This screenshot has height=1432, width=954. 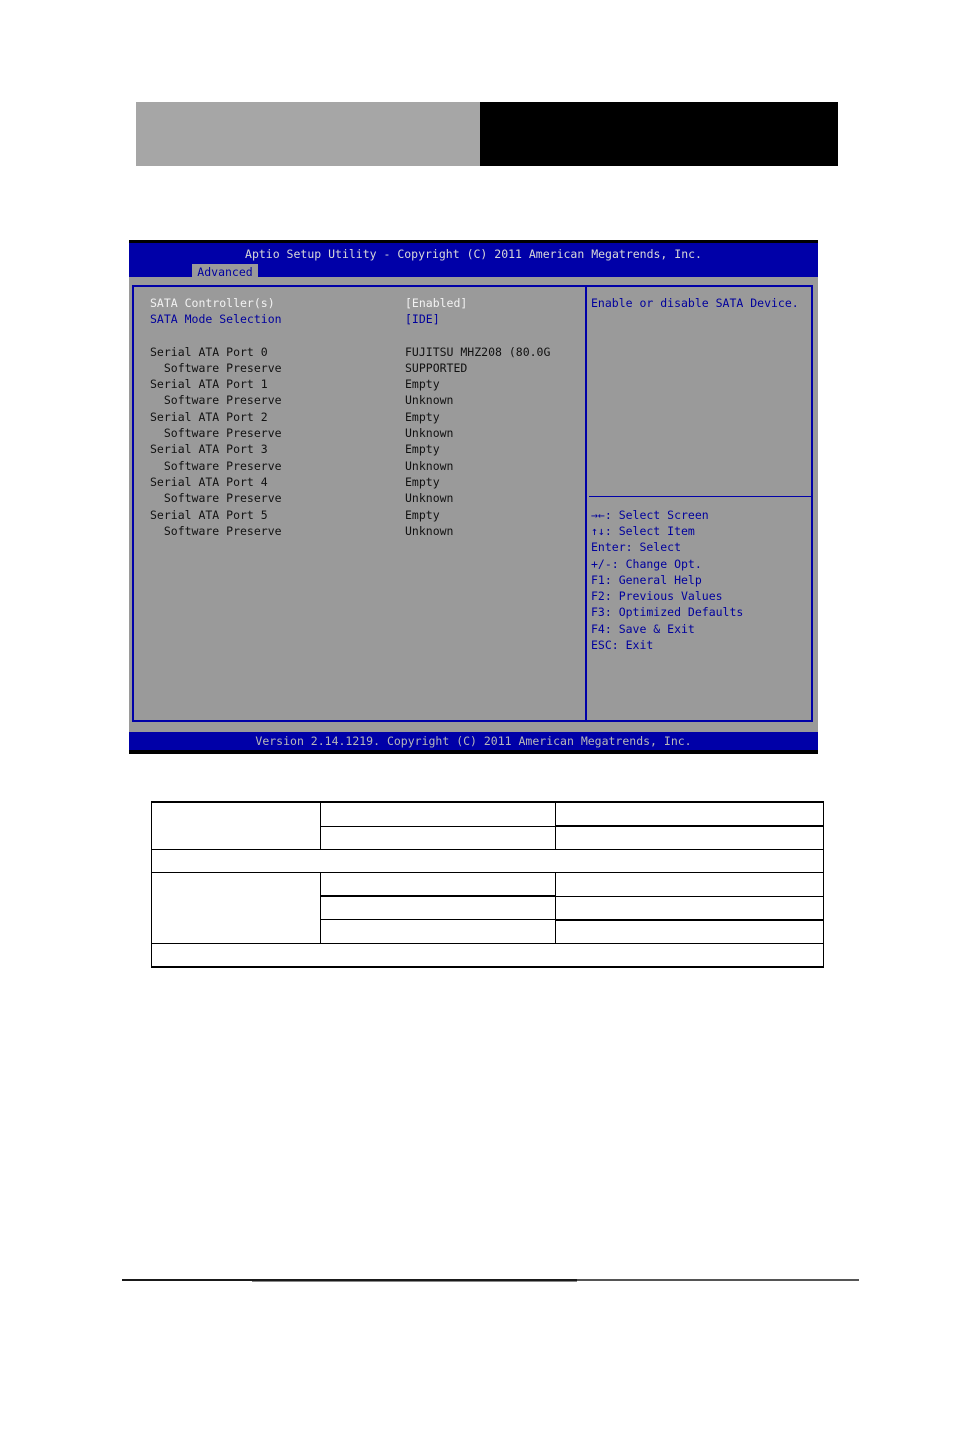 What do you see at coordinates (209, 449) in the screenshot?
I see `info-label: Serial ATA Port 3` at bounding box center [209, 449].